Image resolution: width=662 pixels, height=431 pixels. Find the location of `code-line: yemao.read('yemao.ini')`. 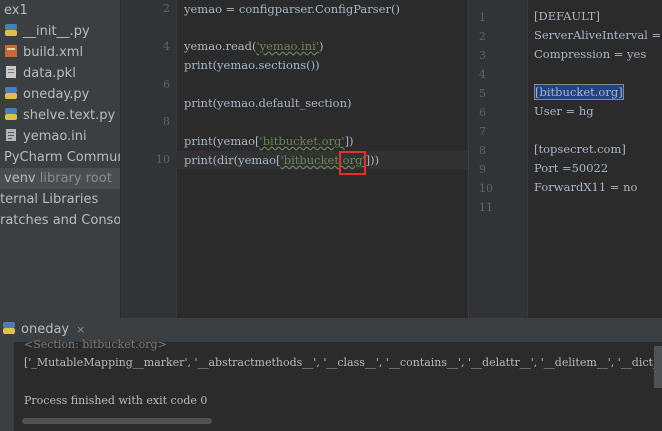

code-line: yemao.read('yemao.ini') is located at coordinates (254, 46).